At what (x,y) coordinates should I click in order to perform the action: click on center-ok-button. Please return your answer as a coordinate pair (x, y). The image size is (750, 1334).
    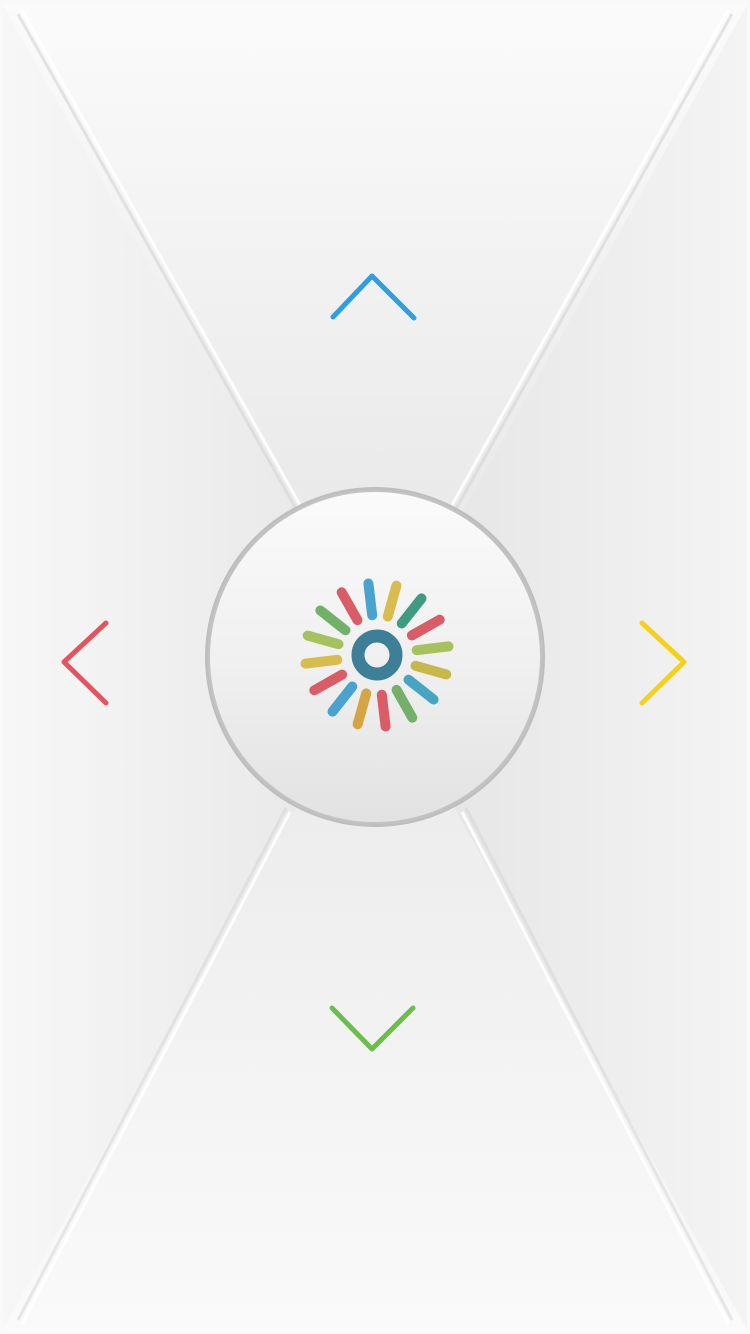
    Looking at the image, I should click on (375, 657).